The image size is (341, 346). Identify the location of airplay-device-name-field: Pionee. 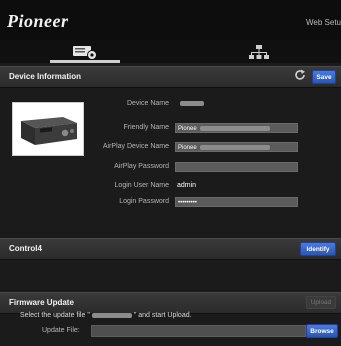
(236, 147).